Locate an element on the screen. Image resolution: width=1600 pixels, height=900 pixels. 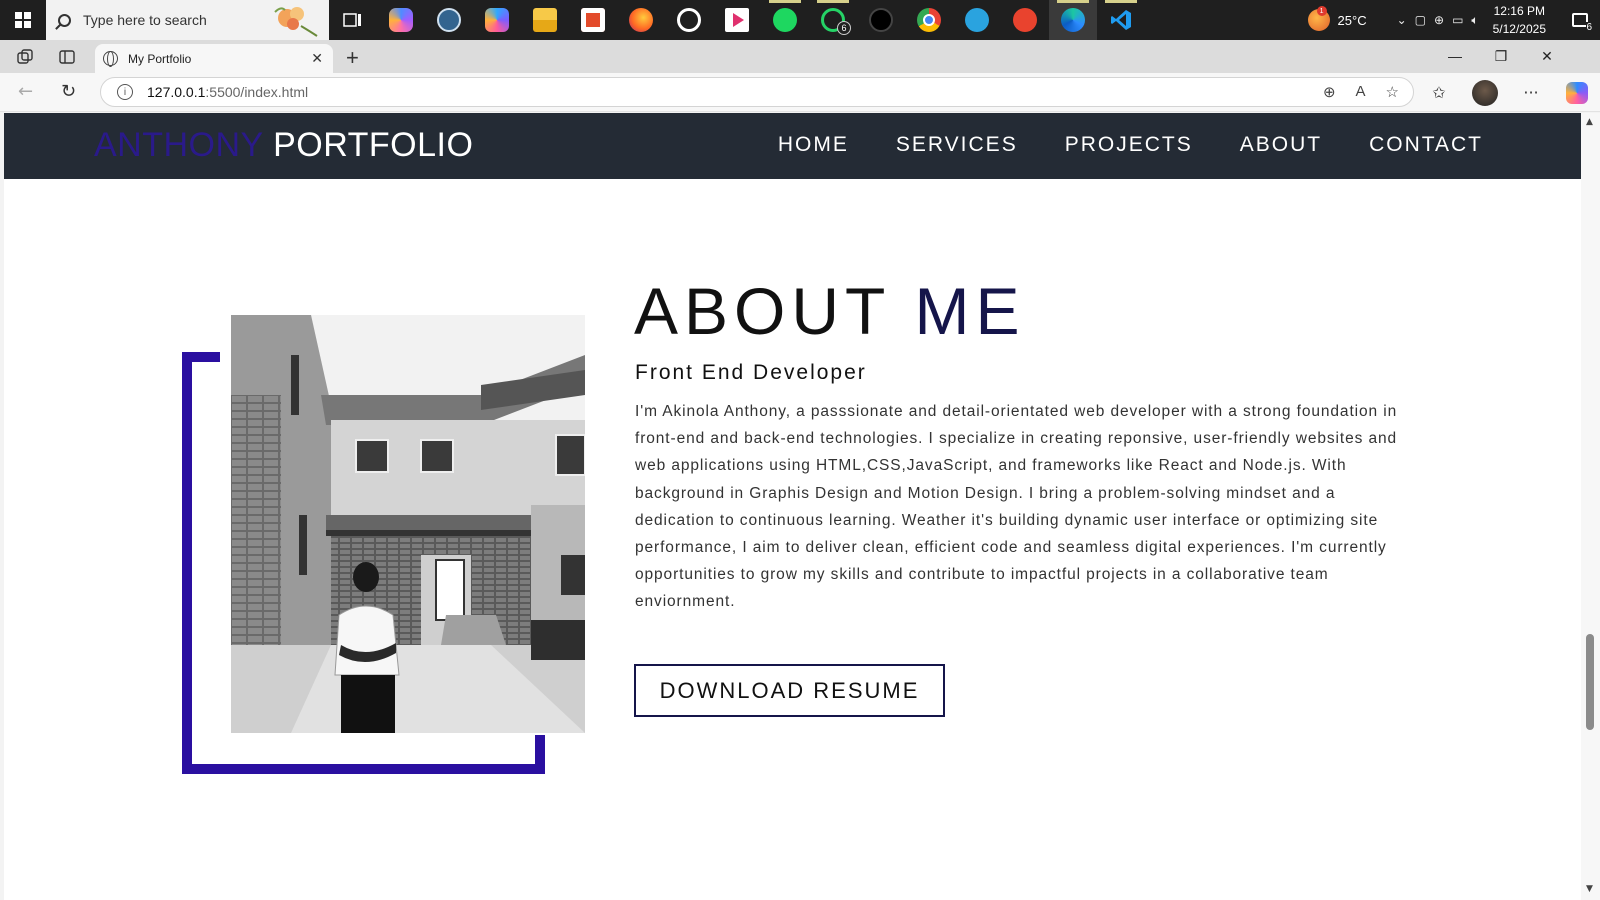
site-nav-menu: HOME SERVICES PROJECTS ABOUT CONTACT is located at coordinates (1130, 145).